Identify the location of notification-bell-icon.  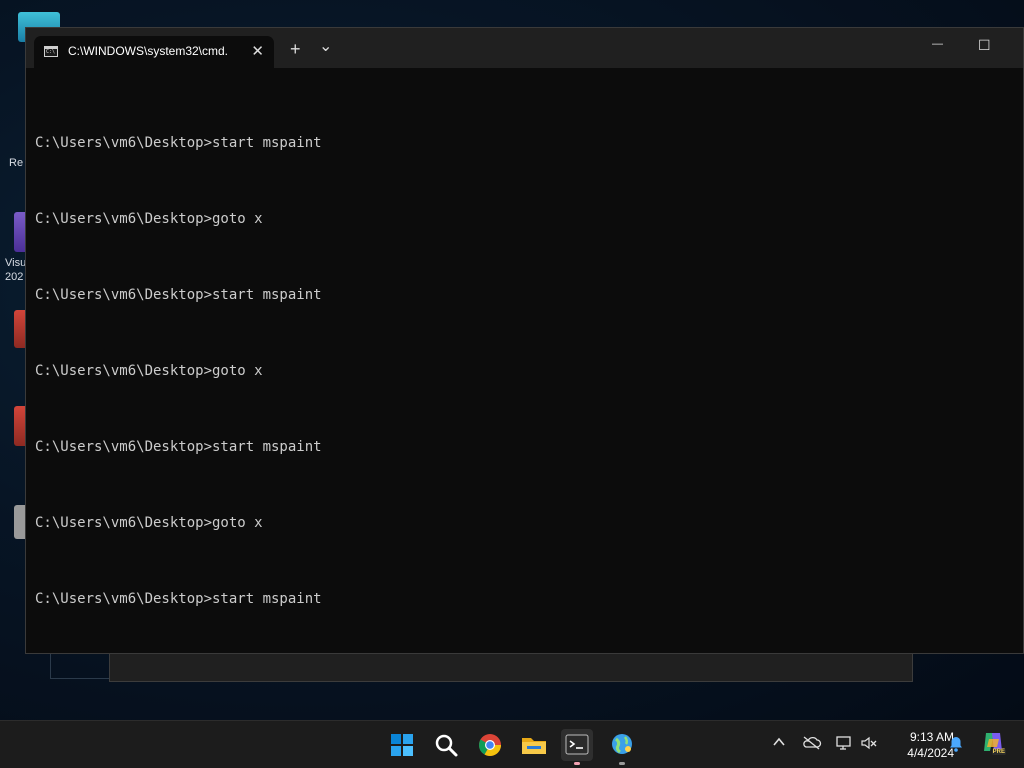
(956, 745).